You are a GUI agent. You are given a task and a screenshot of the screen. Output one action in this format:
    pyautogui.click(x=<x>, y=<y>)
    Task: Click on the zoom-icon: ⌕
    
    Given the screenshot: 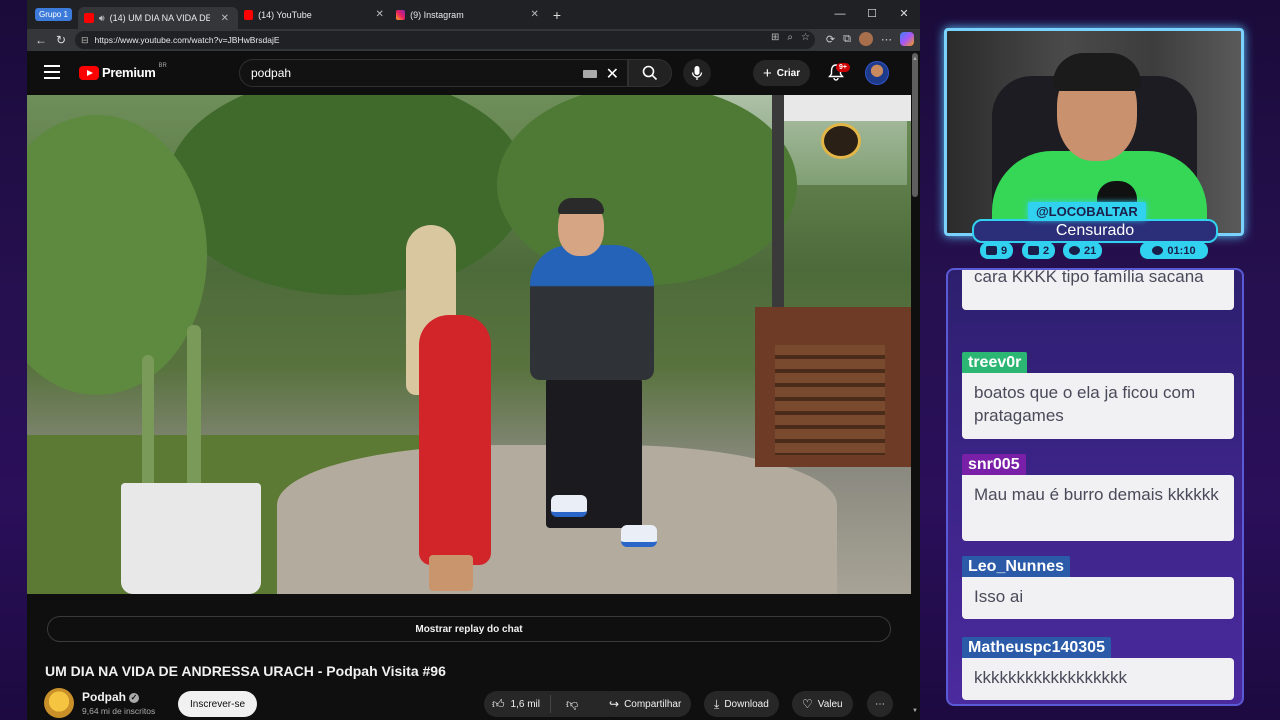 What is the action you would take?
    pyautogui.click(x=790, y=37)
    